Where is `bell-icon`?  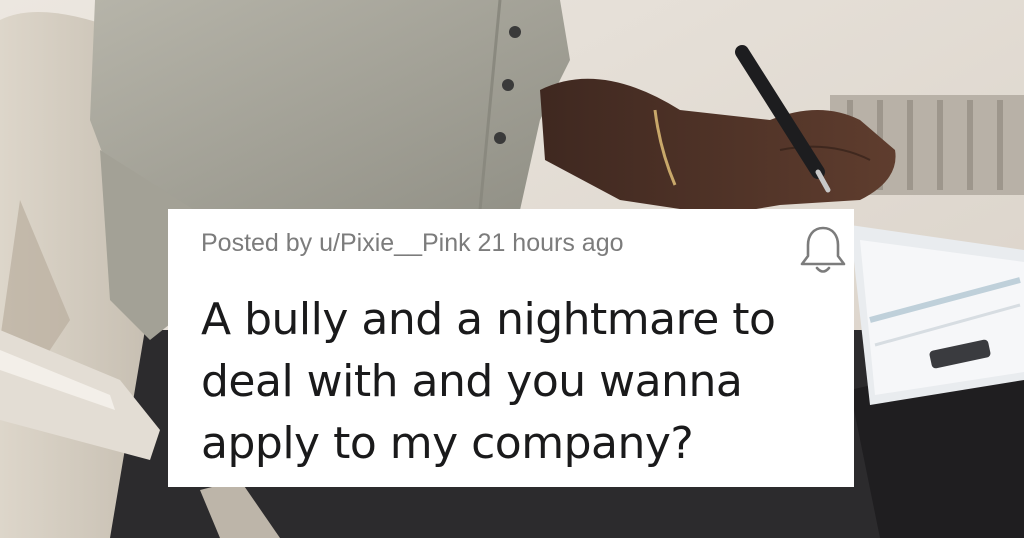
bell-icon is located at coordinates (823, 251).